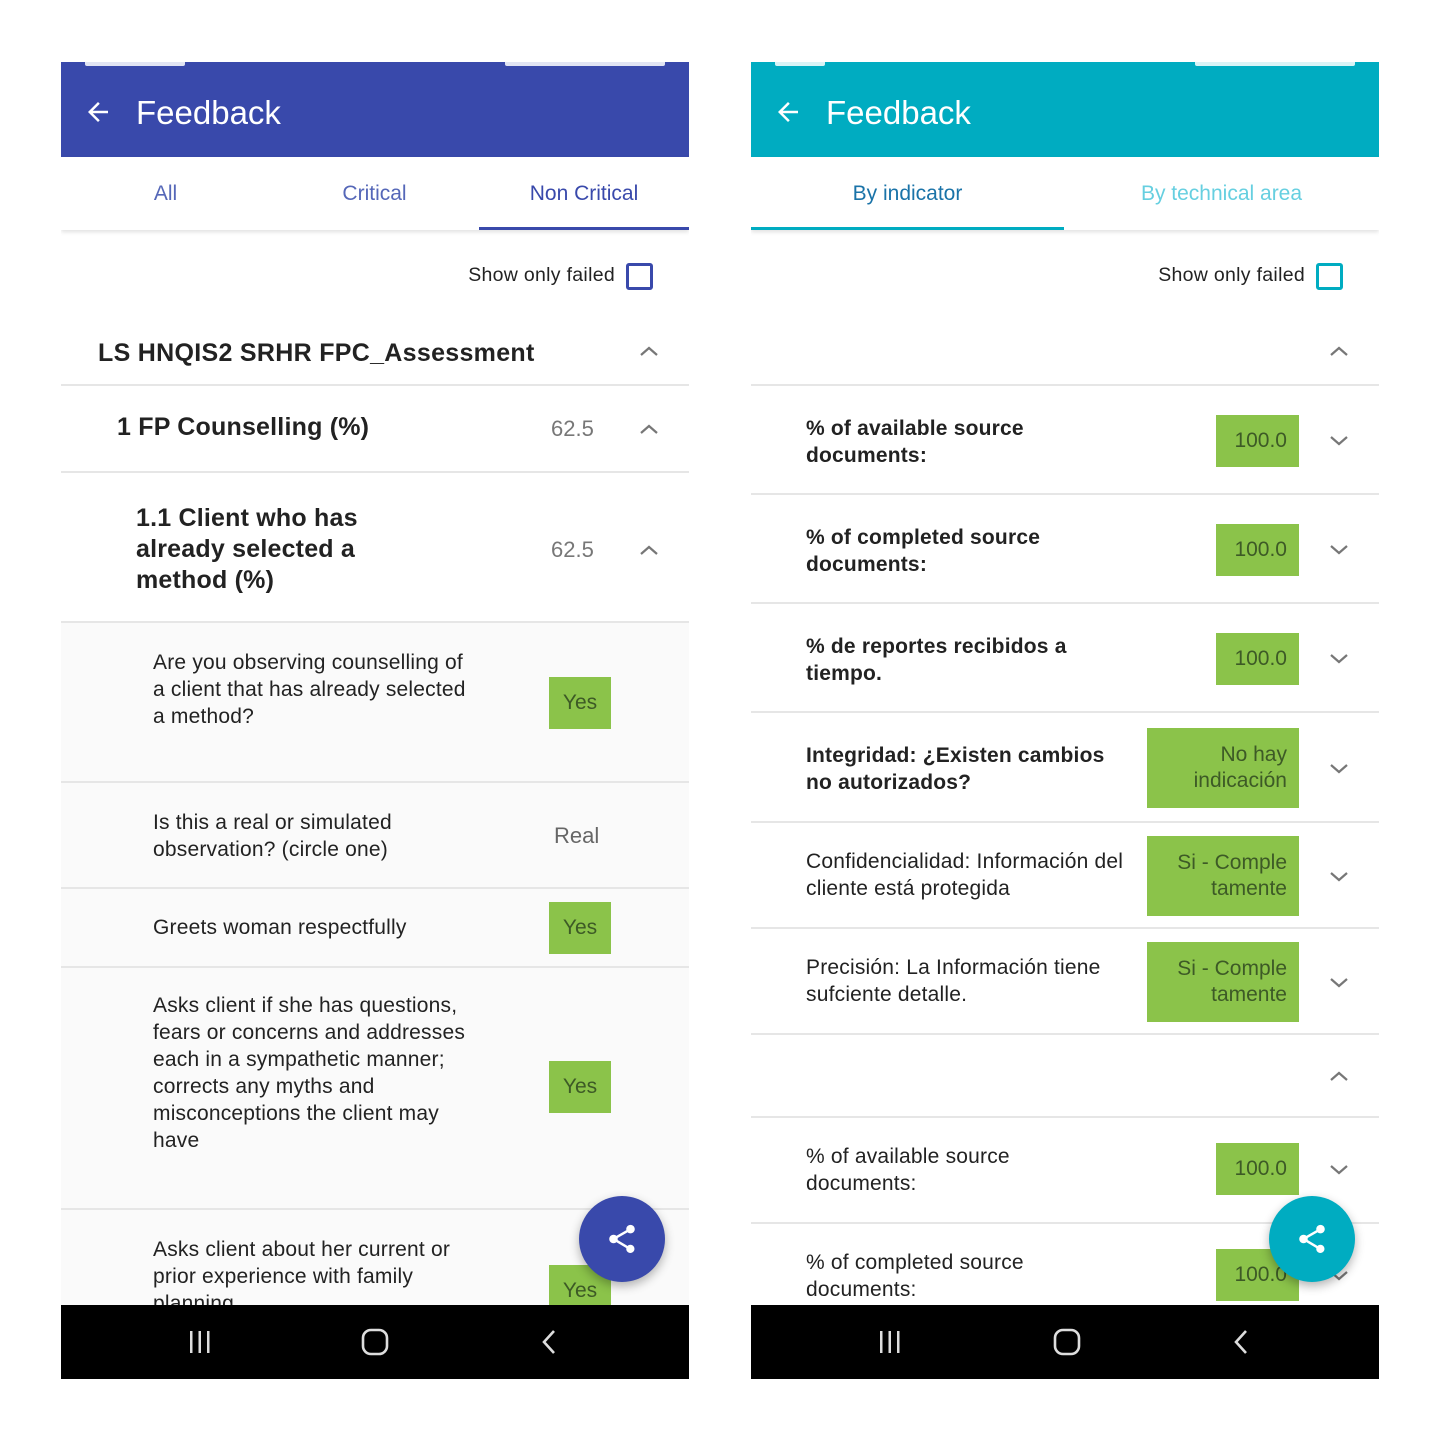  What do you see at coordinates (572, 549) in the screenshot?
I see `subsection-score: 62.5` at bounding box center [572, 549].